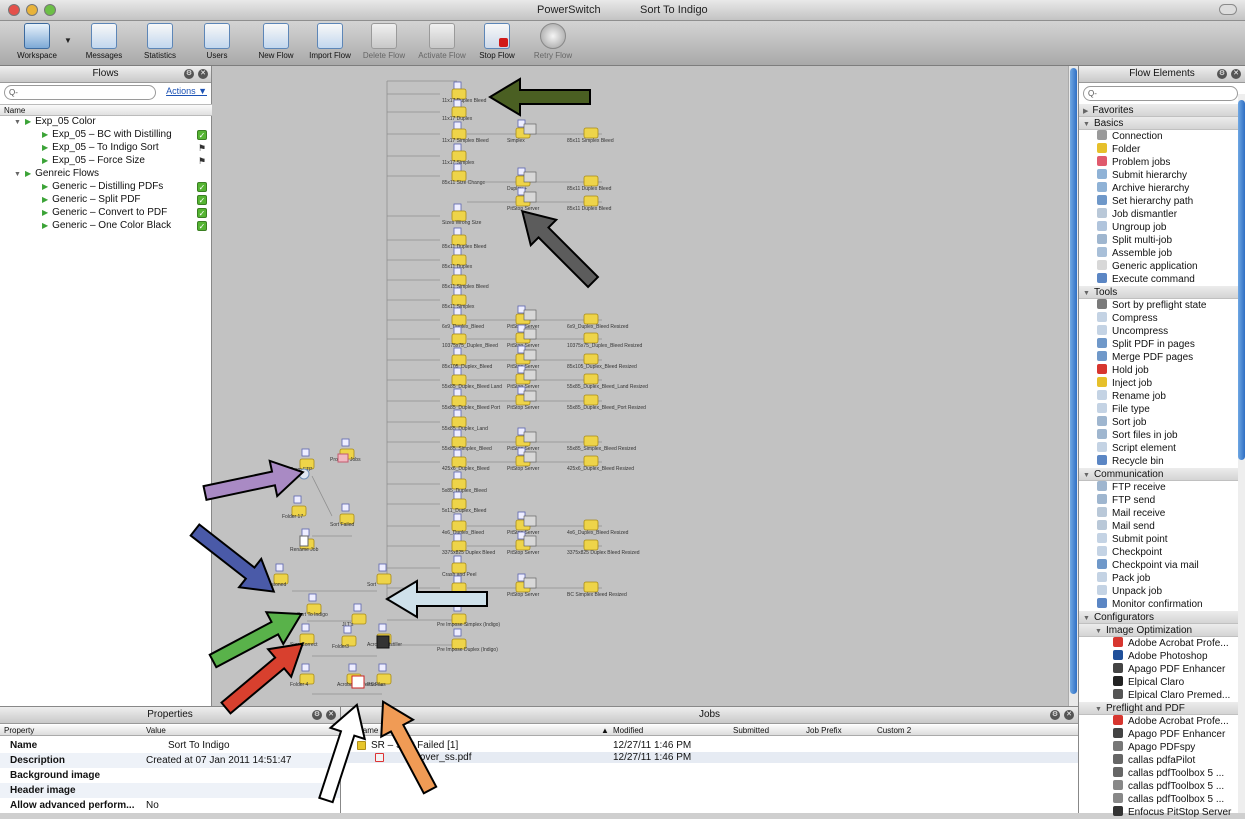 Image resolution: width=1245 pixels, height=819 pixels. I want to click on flow-element-item: Rename job, so click(1159, 396).